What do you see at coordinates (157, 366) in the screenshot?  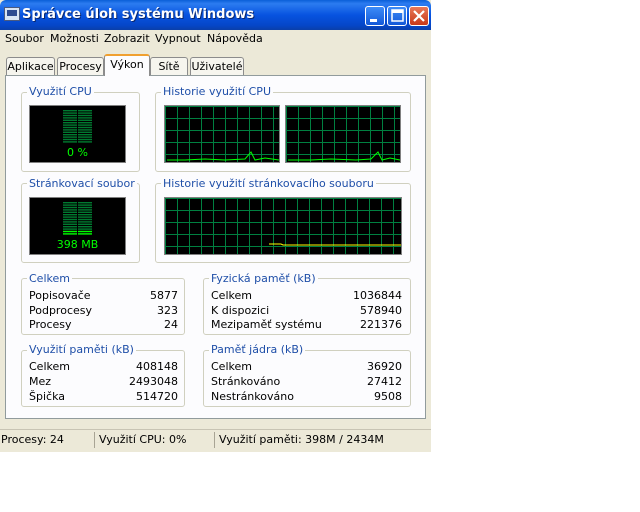 I see `commit-total-value: 408148` at bounding box center [157, 366].